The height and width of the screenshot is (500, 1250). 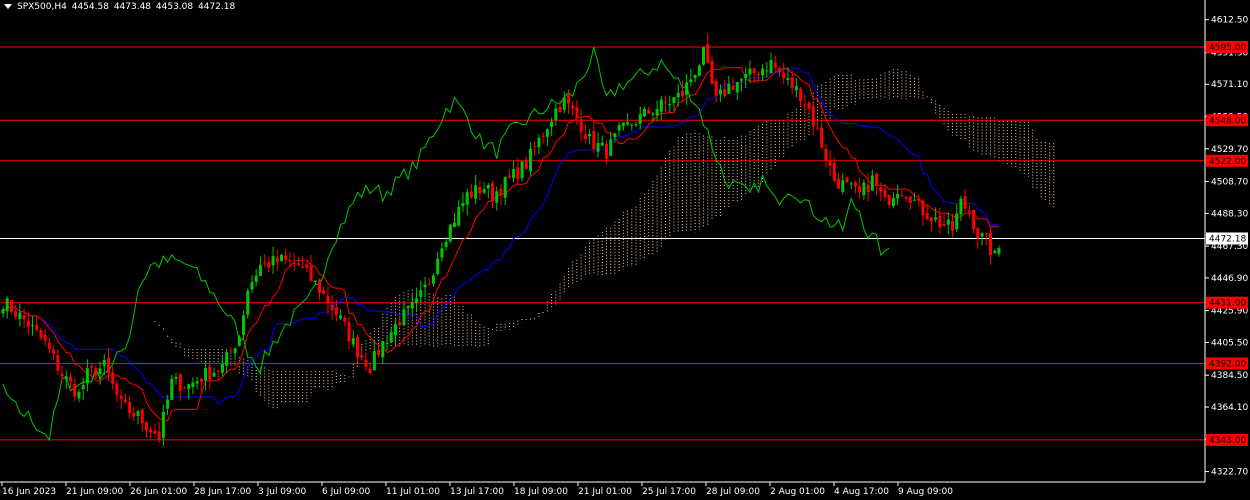 I want to click on current-price-tag-label: 4472.18, so click(x=1227, y=239).